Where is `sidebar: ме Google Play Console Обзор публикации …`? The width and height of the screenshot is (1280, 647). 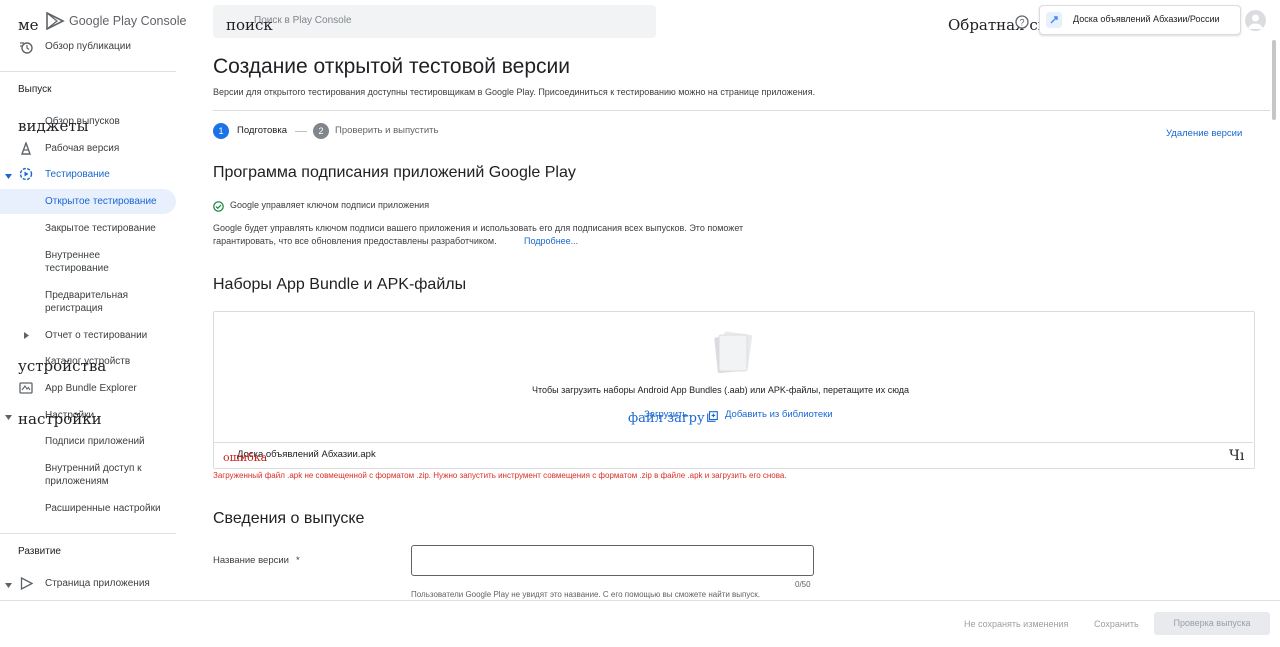
sidebar: ме Google Play Console Обзор публикации … is located at coordinates (95, 300).